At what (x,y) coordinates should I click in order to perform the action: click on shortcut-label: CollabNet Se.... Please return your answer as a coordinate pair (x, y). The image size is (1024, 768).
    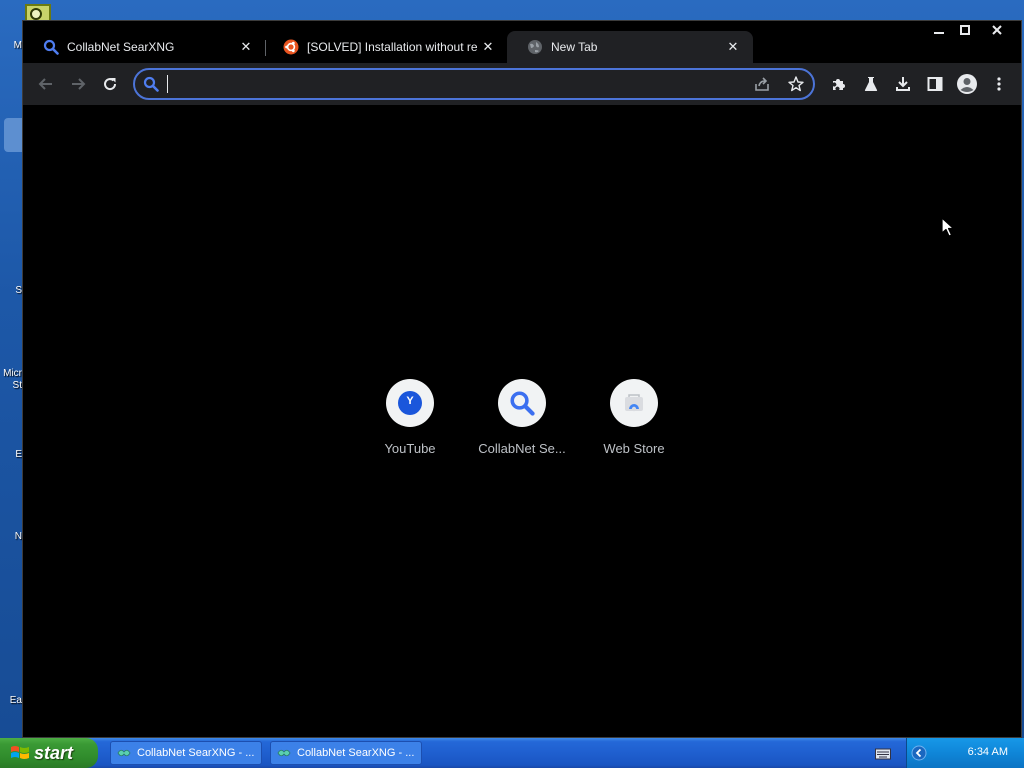
    Looking at the image, I should click on (522, 448).